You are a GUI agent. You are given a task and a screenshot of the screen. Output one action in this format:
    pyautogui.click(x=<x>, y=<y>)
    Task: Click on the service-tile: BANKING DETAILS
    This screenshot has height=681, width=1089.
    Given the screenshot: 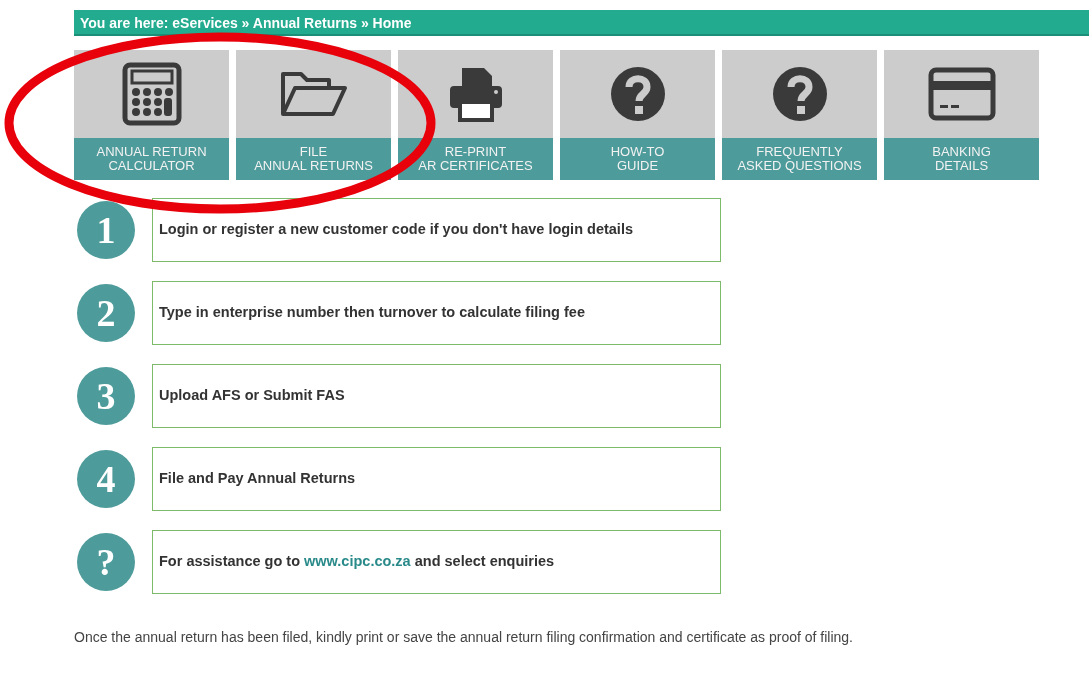 What is the action you would take?
    pyautogui.click(x=961, y=115)
    